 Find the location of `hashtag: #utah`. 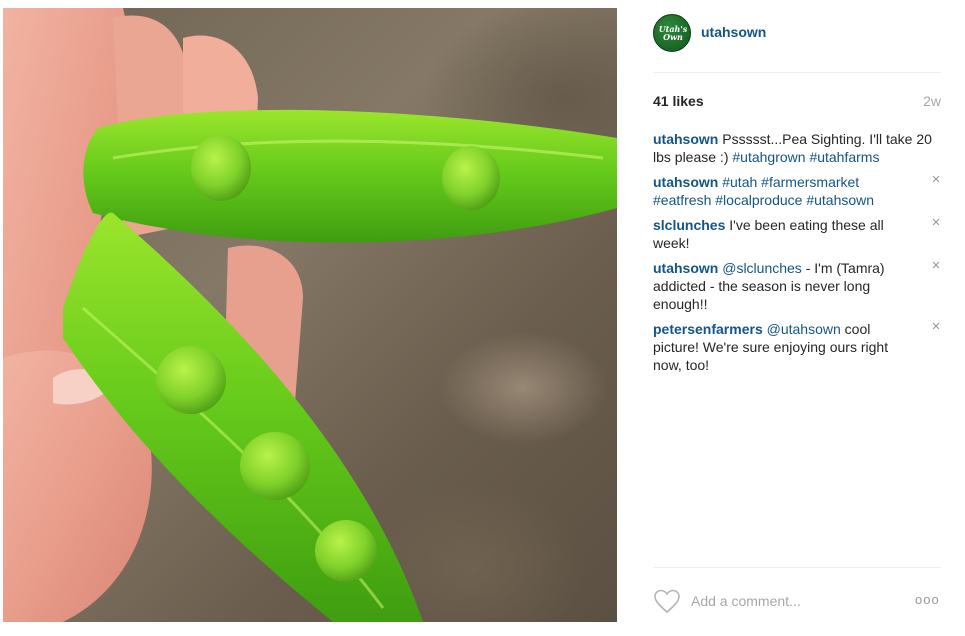

hashtag: #utah is located at coordinates (739, 182).